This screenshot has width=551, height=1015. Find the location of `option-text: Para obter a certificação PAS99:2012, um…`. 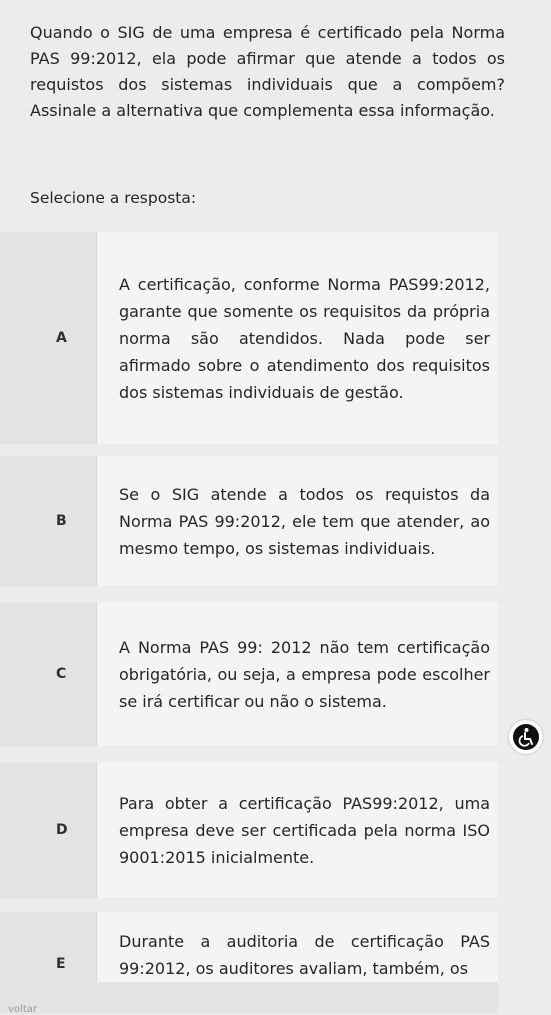

option-text: Para obter a certificação PAS99:2012, um… is located at coordinates (304, 830).